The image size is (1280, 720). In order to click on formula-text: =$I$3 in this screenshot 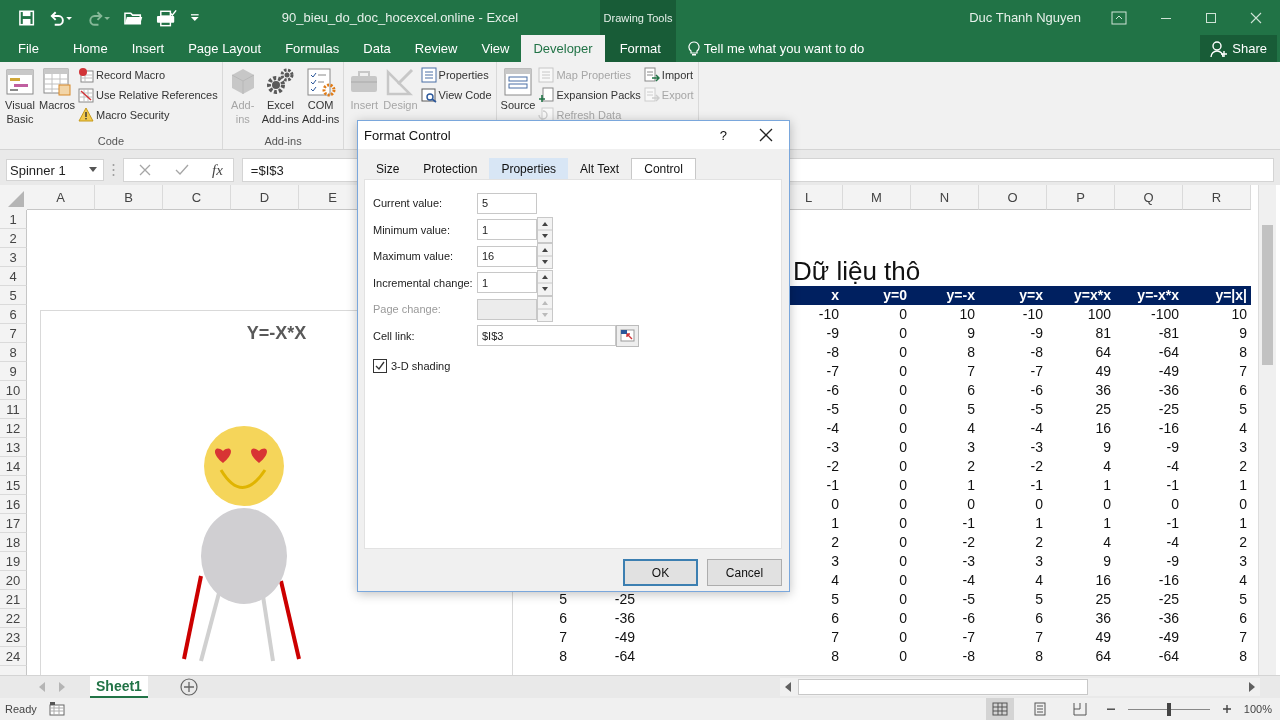, I will do `click(267, 170)`.